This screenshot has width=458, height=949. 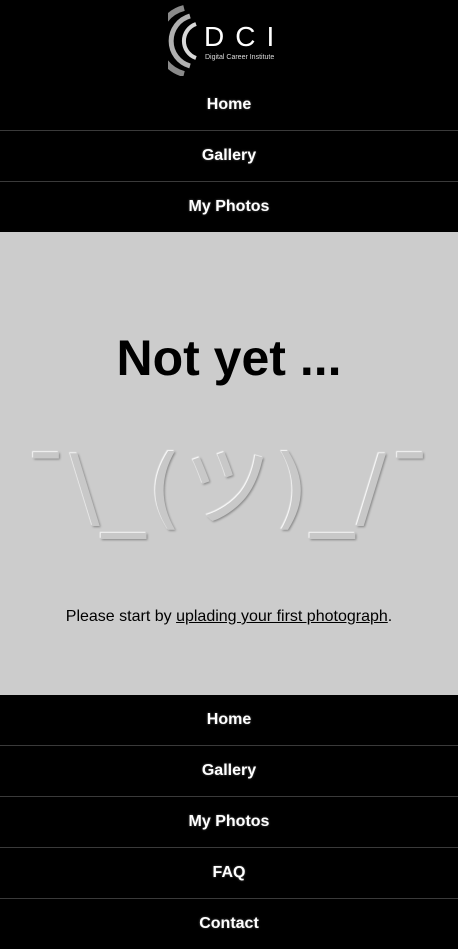 What do you see at coordinates (390, 616) in the screenshot?
I see `message-suffix: .` at bounding box center [390, 616].